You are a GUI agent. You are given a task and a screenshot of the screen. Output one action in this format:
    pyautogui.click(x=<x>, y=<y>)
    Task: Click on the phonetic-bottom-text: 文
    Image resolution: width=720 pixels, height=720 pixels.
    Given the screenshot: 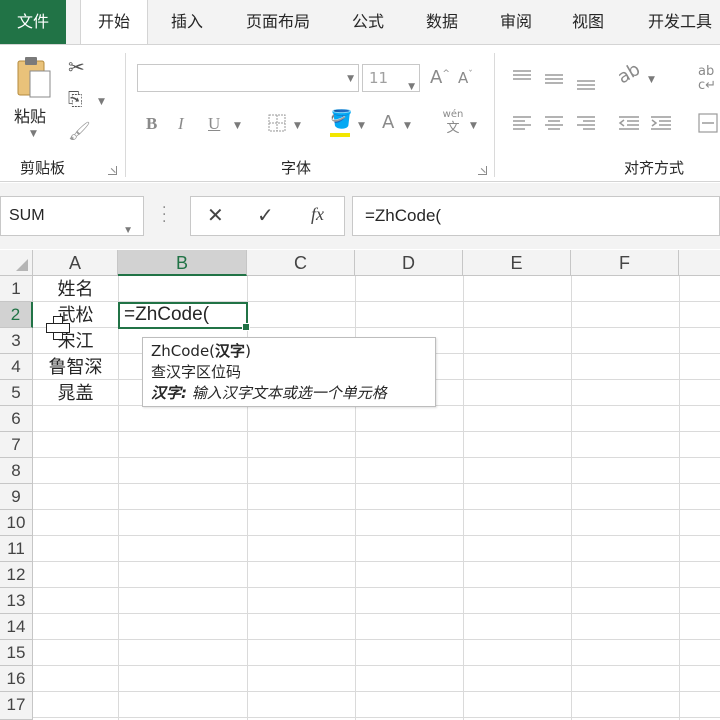 What is the action you would take?
    pyautogui.click(x=453, y=128)
    